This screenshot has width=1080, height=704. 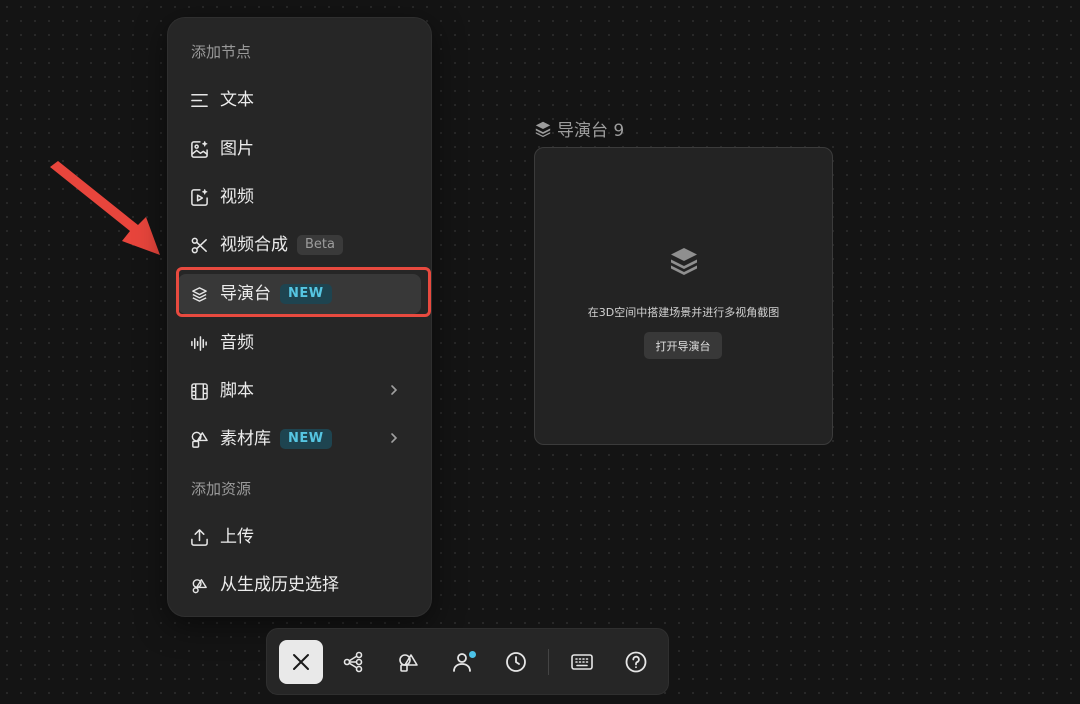 What do you see at coordinates (199, 245) in the screenshot?
I see `scissors-icon` at bounding box center [199, 245].